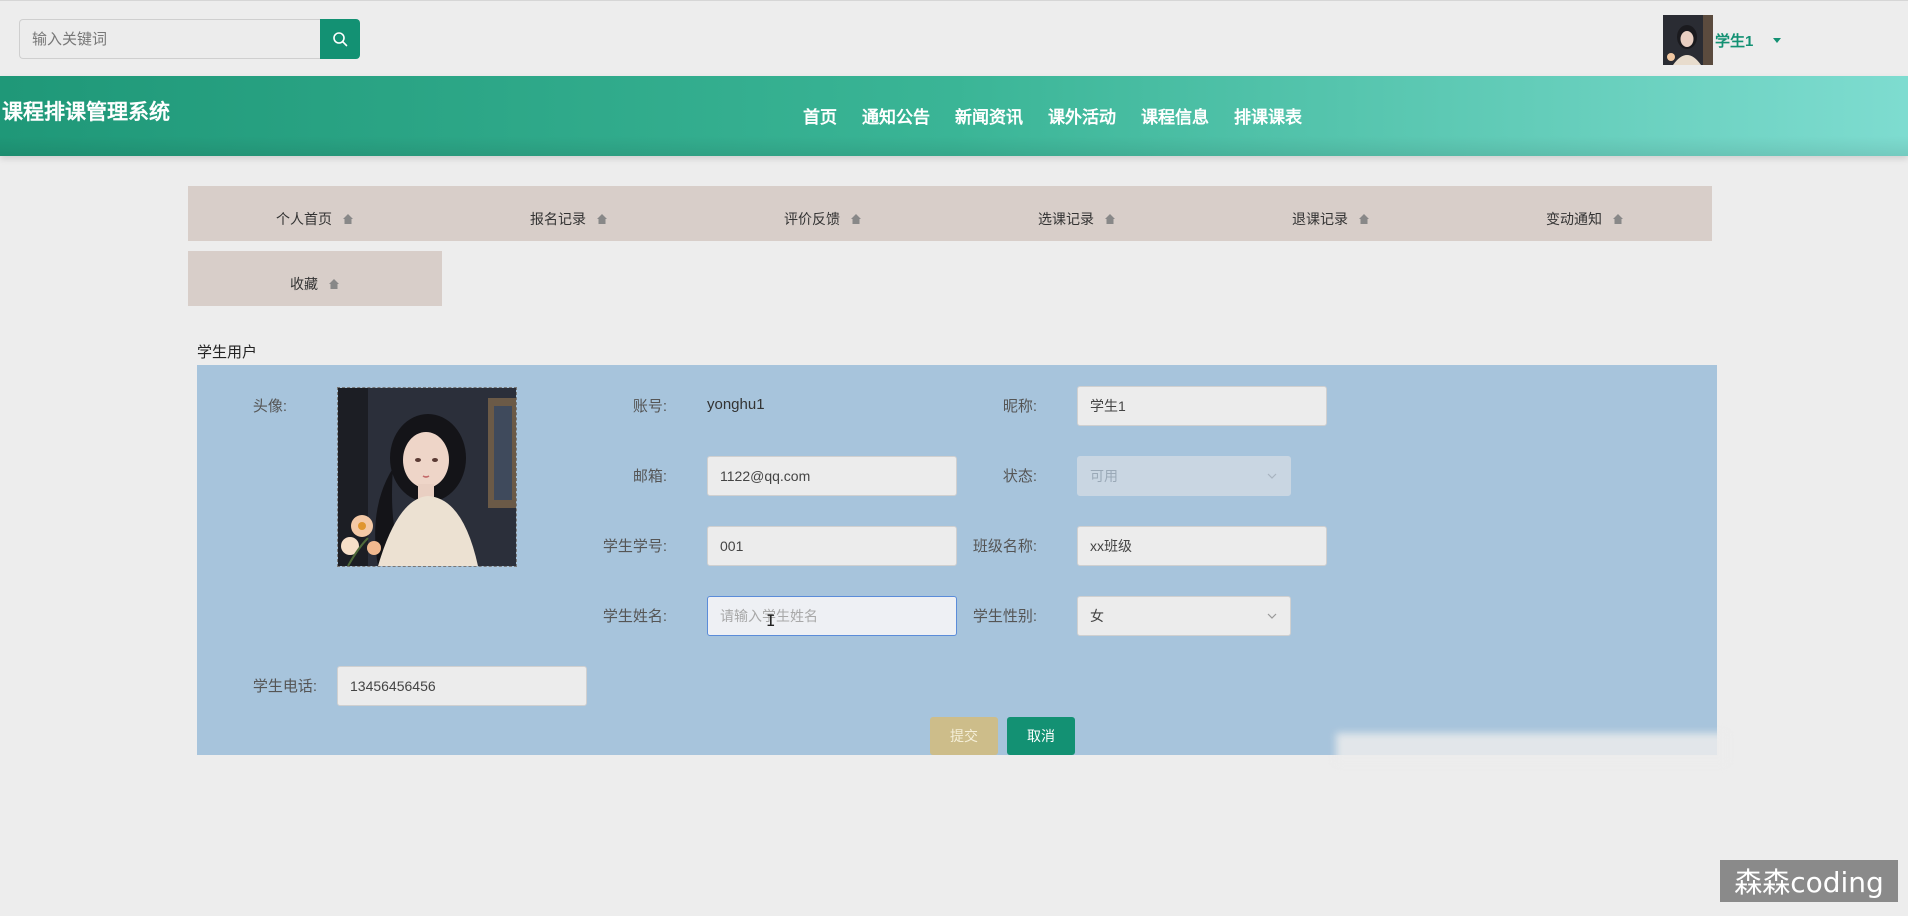 This screenshot has height=916, width=1908. Describe the element at coordinates (1268, 115) in the screenshot. I see `nav-item-schedule: 排课课表` at that location.